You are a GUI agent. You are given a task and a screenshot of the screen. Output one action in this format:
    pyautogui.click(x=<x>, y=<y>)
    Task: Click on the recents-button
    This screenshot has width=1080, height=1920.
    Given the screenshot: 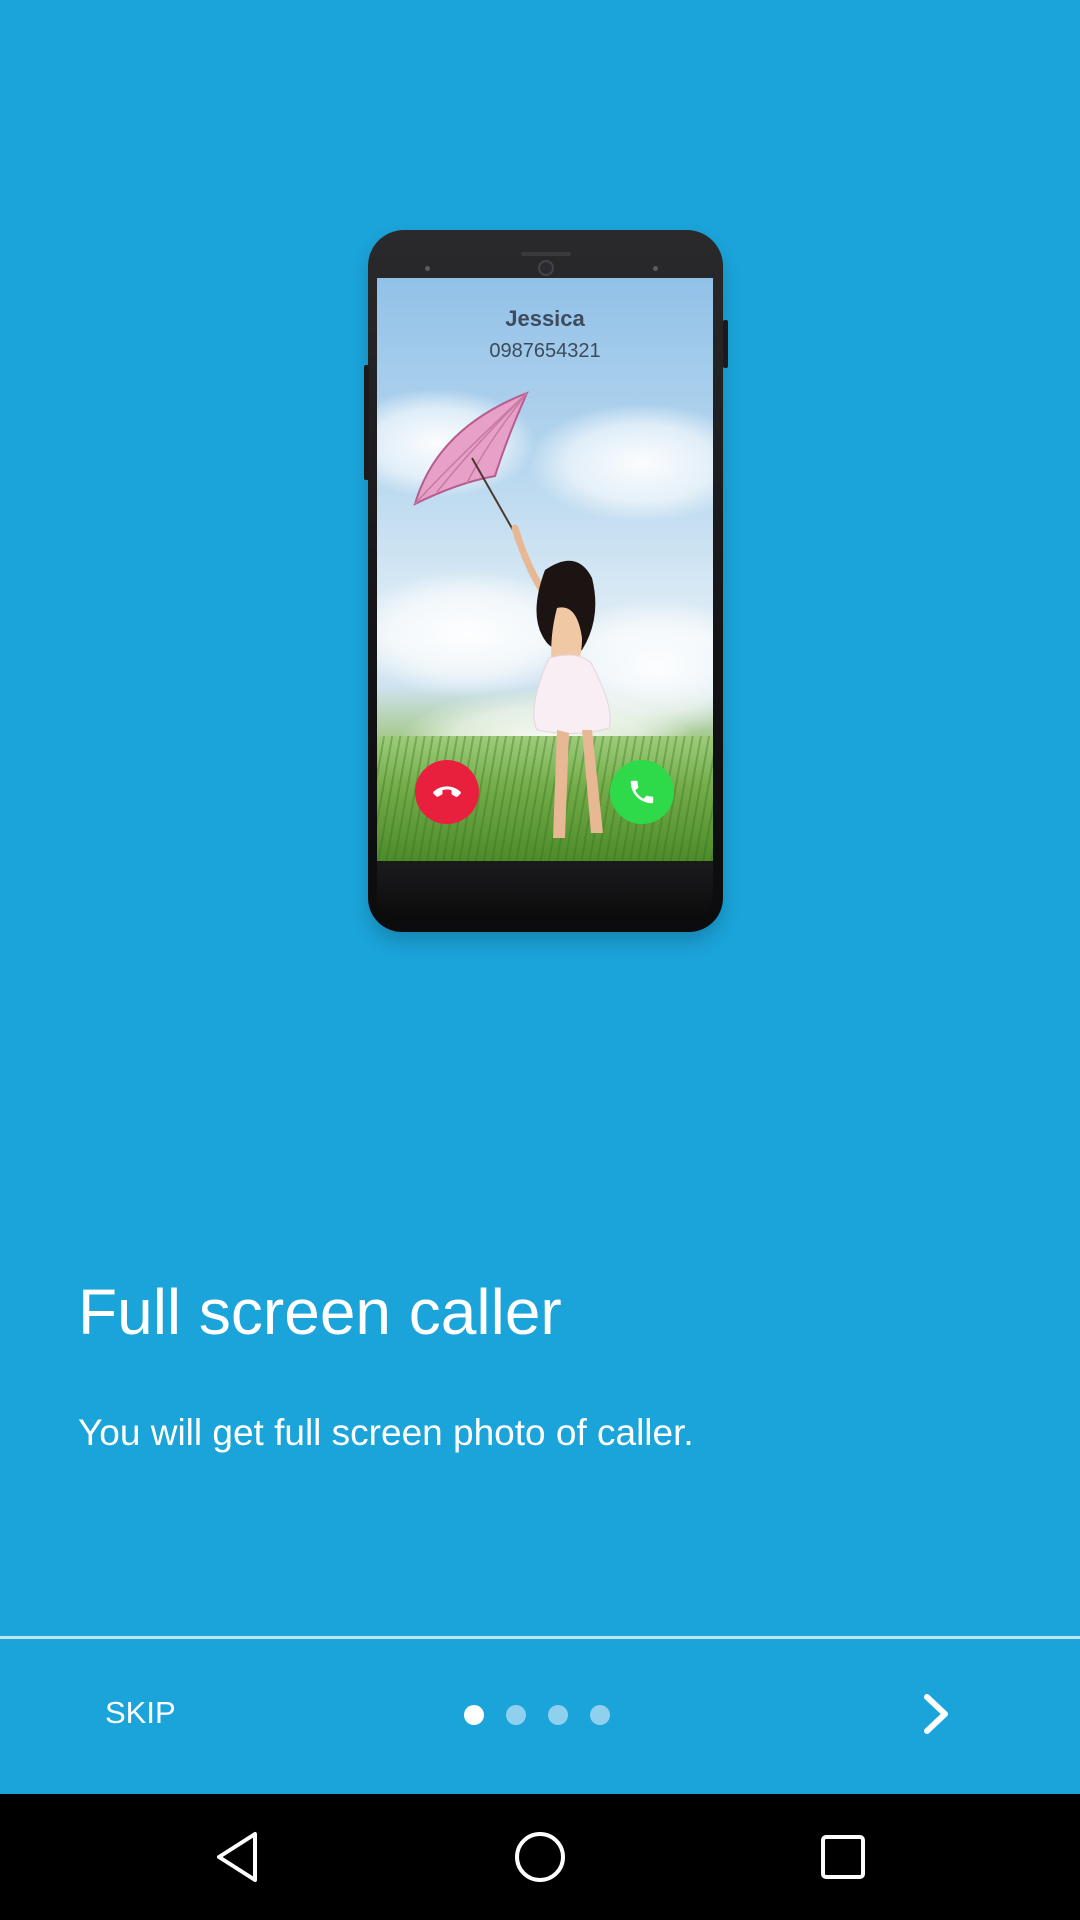 What is the action you would take?
    pyautogui.click(x=843, y=1857)
    